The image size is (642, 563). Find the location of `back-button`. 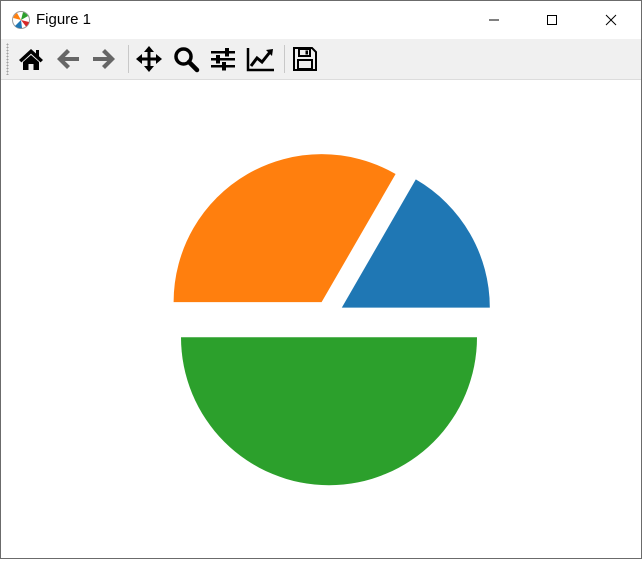

back-button is located at coordinates (68, 59).